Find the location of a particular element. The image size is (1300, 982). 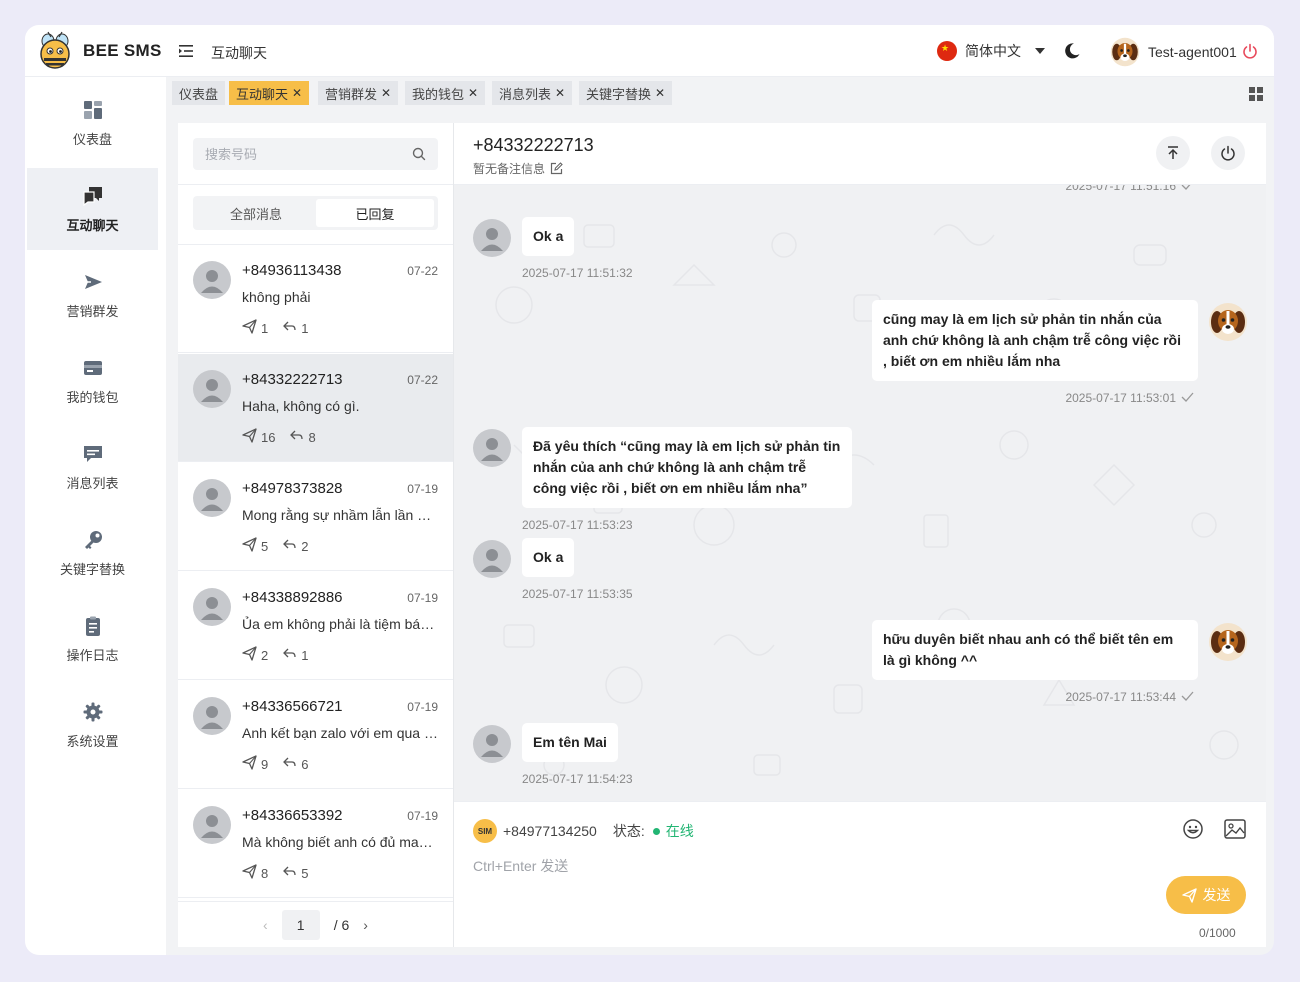

message-time: 2025-07-17 11:53:23 is located at coordinates (577, 525).